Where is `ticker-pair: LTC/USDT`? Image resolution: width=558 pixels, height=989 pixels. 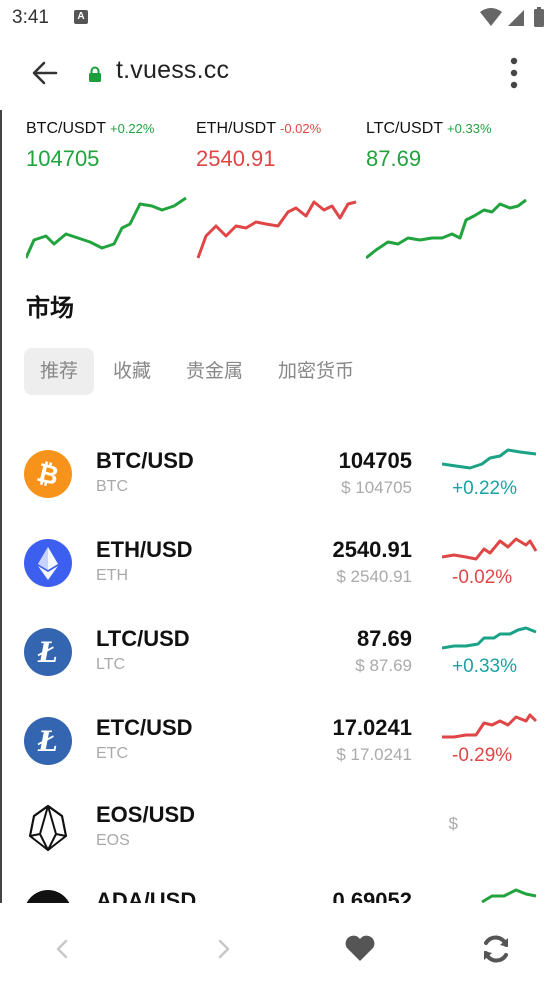 ticker-pair: LTC/USDT is located at coordinates (405, 128).